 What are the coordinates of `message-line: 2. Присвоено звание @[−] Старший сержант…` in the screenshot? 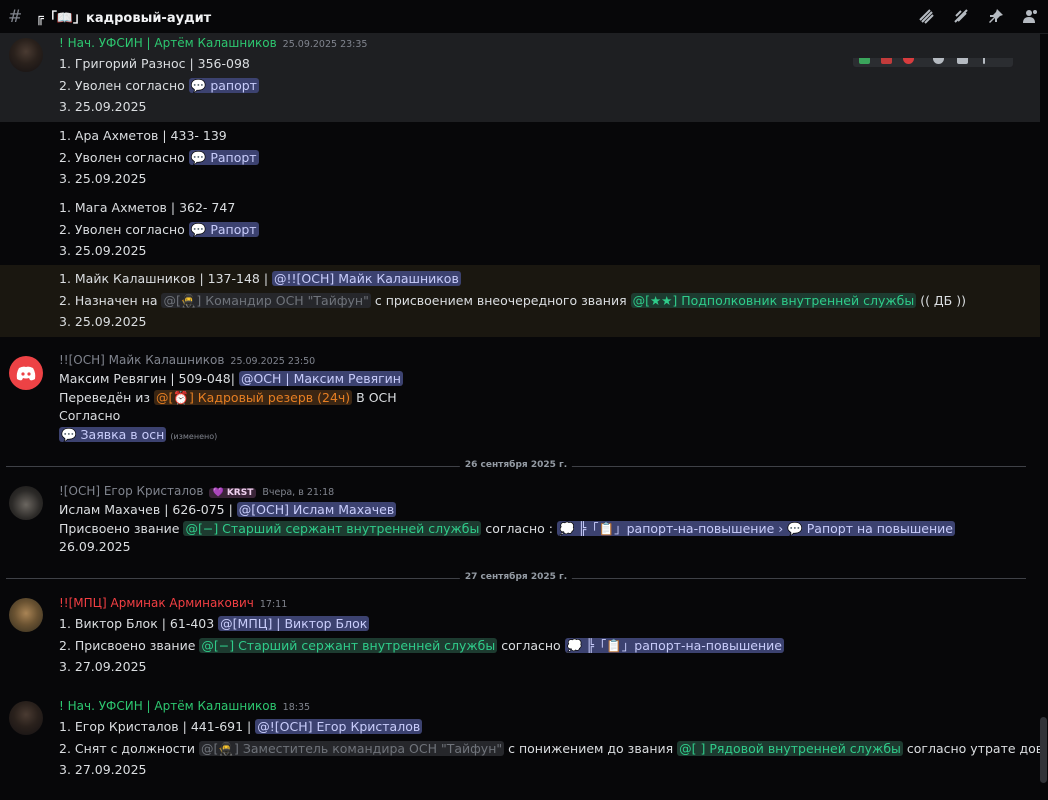 It's located at (543, 646).